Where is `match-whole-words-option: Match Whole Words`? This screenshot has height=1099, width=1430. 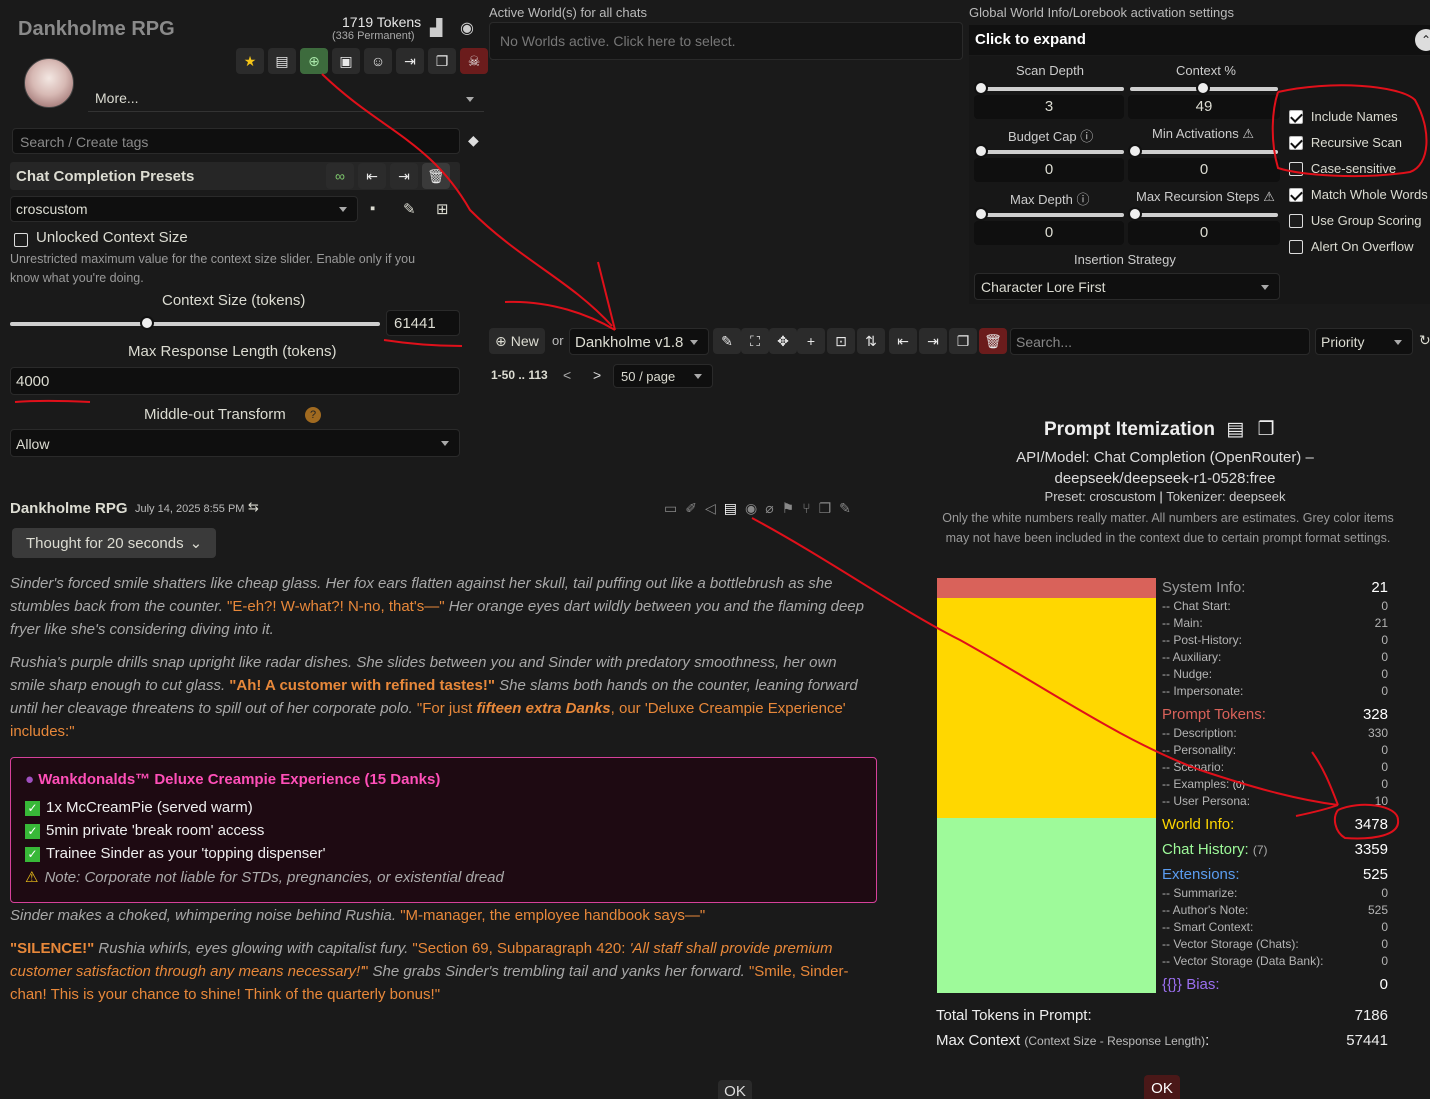 match-whole-words-option: Match Whole Words is located at coordinates (1359, 199).